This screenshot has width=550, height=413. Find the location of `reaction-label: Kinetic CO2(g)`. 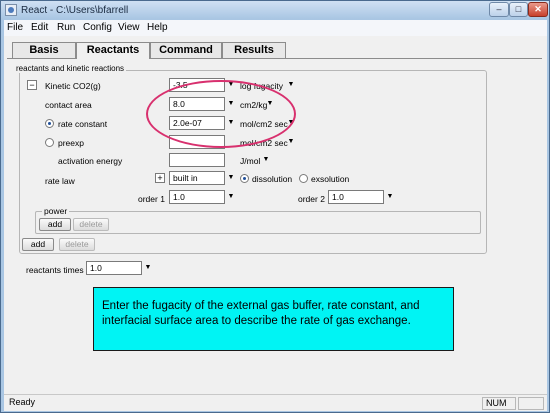

reaction-label: Kinetic CO2(g) is located at coordinates (73, 86).